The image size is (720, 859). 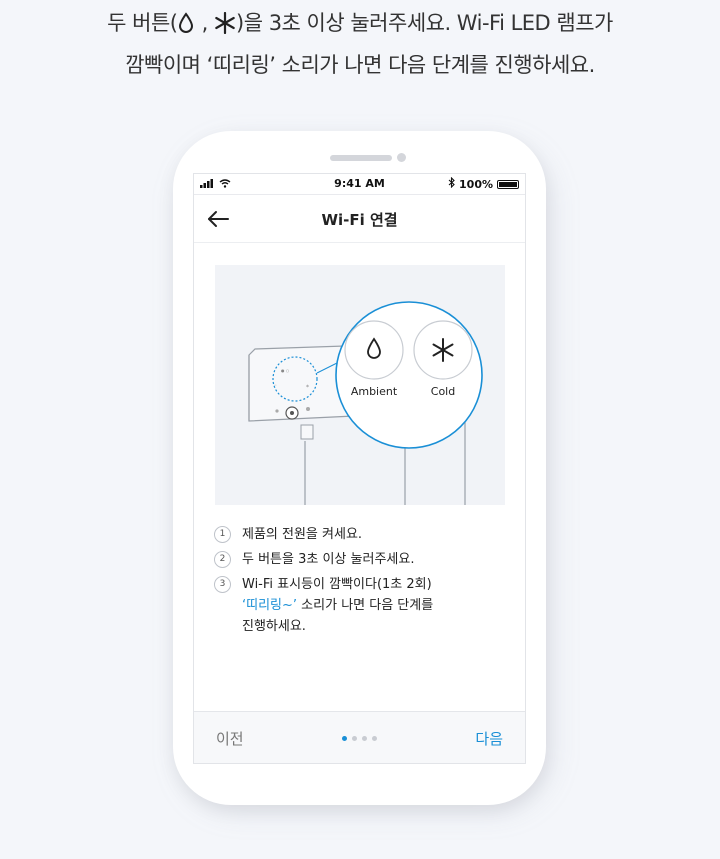 I want to click on instruction-line1-sep: ,, so click(x=204, y=23).